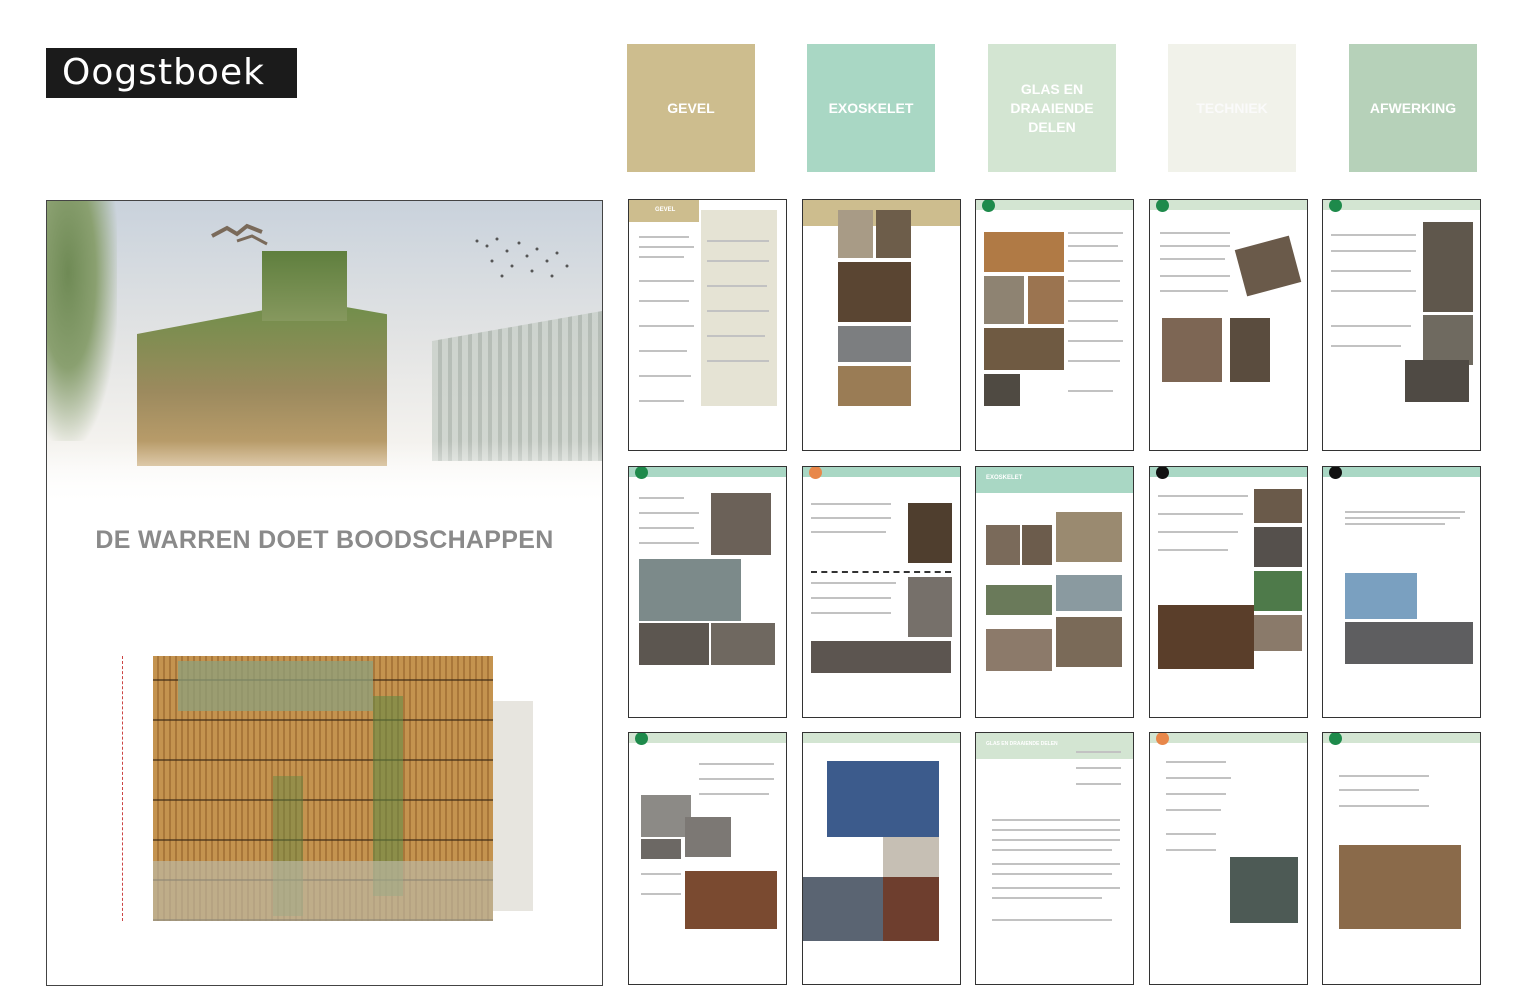 Image resolution: width=1529 pixels, height=997 pixels. What do you see at coordinates (82, 321) in the screenshot?
I see `tree-image` at bounding box center [82, 321].